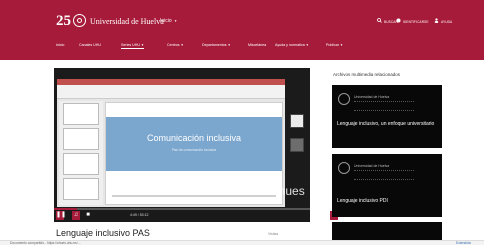 The height and width of the screenshot is (245, 484). I want to click on nav-item-0: Inicio, so click(60, 45).